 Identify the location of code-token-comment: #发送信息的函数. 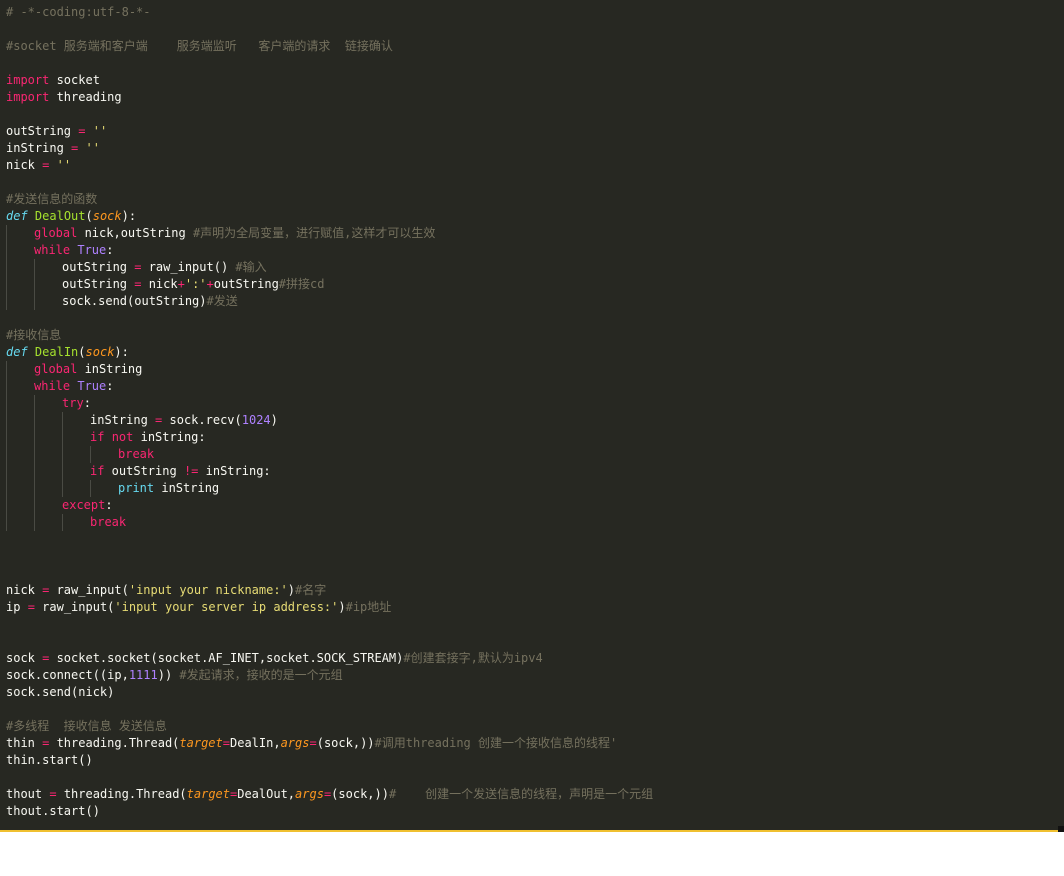
(52, 199).